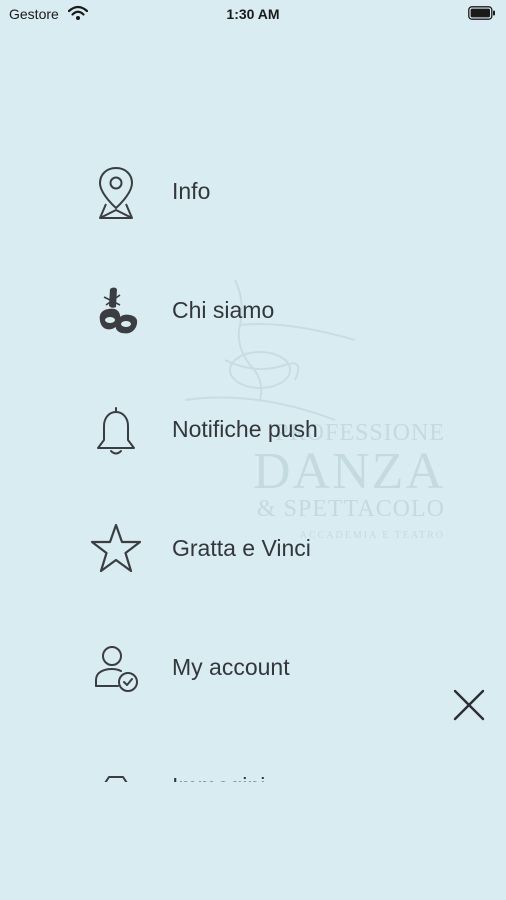 The height and width of the screenshot is (900, 506). I want to click on user-check-icon, so click(116, 669).